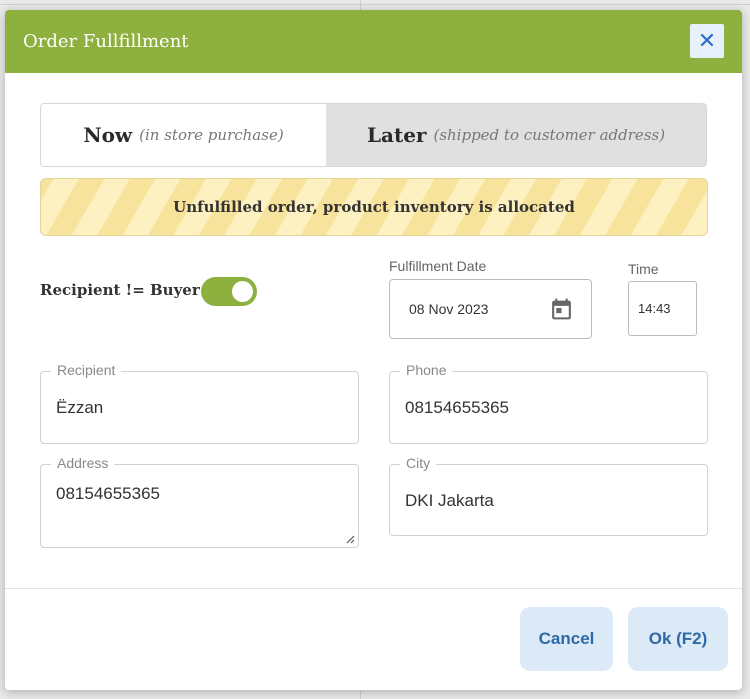 This screenshot has width=750, height=699. I want to click on recipient-label: Recipient, so click(86, 370).